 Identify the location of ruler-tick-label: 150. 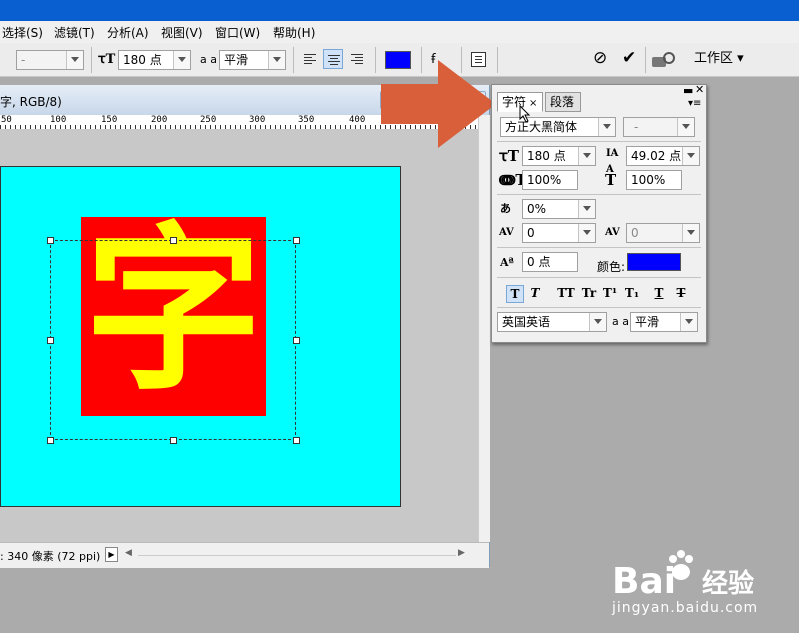
(109, 120).